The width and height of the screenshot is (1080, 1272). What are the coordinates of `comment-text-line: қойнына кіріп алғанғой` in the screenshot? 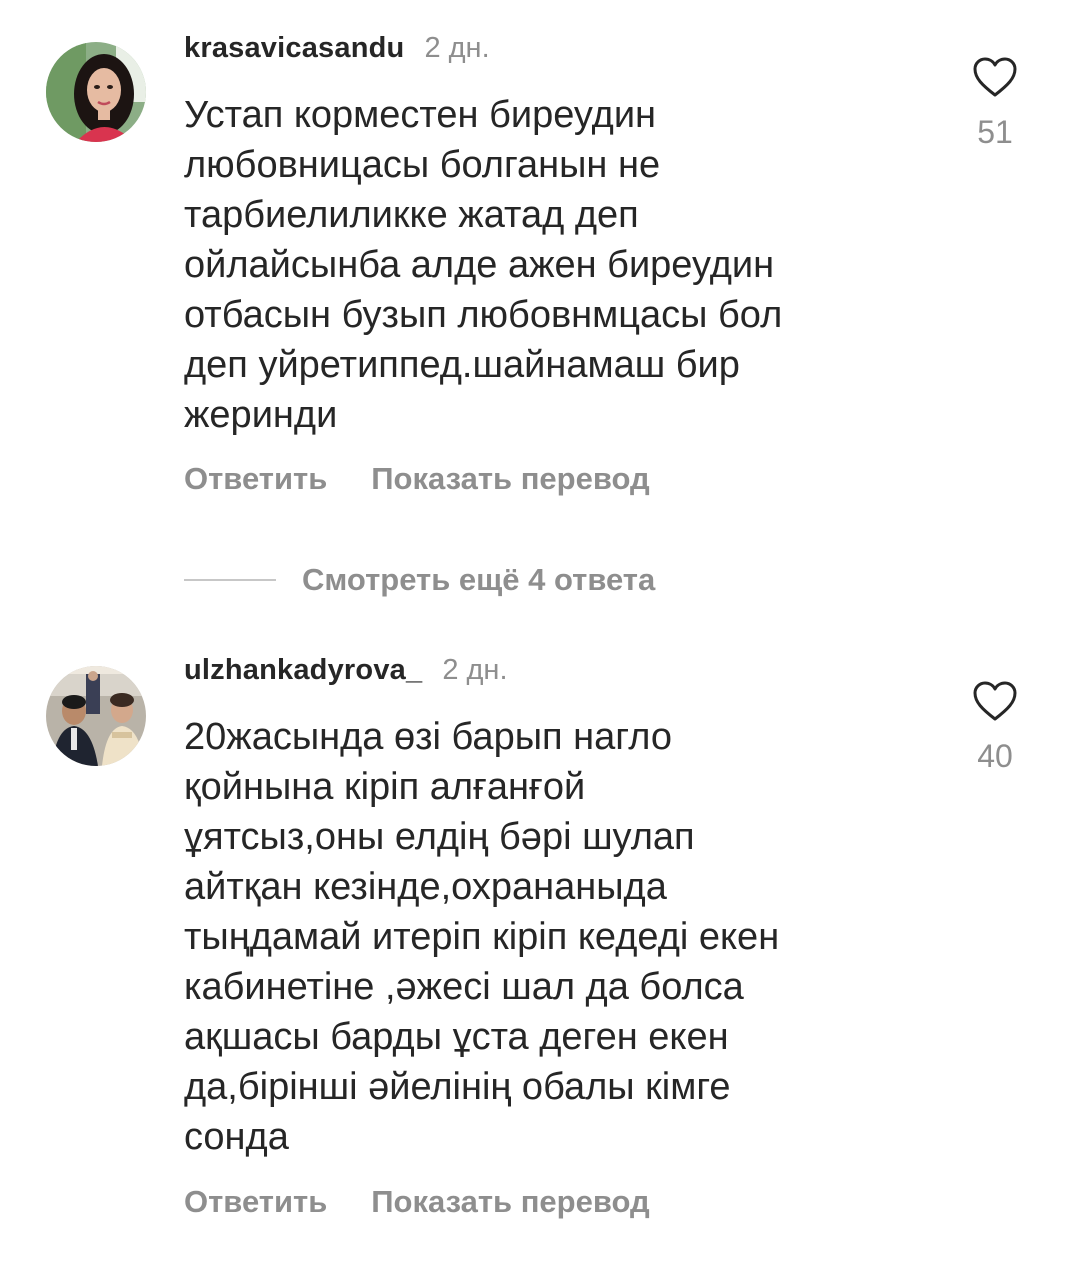 It's located at (385, 787).